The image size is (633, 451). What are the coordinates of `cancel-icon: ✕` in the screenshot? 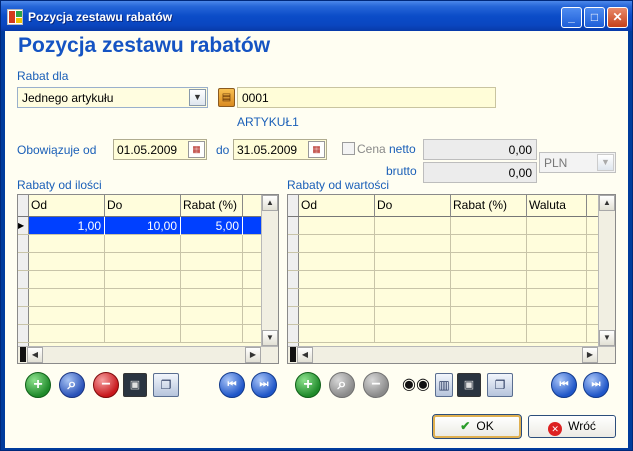 It's located at (555, 429).